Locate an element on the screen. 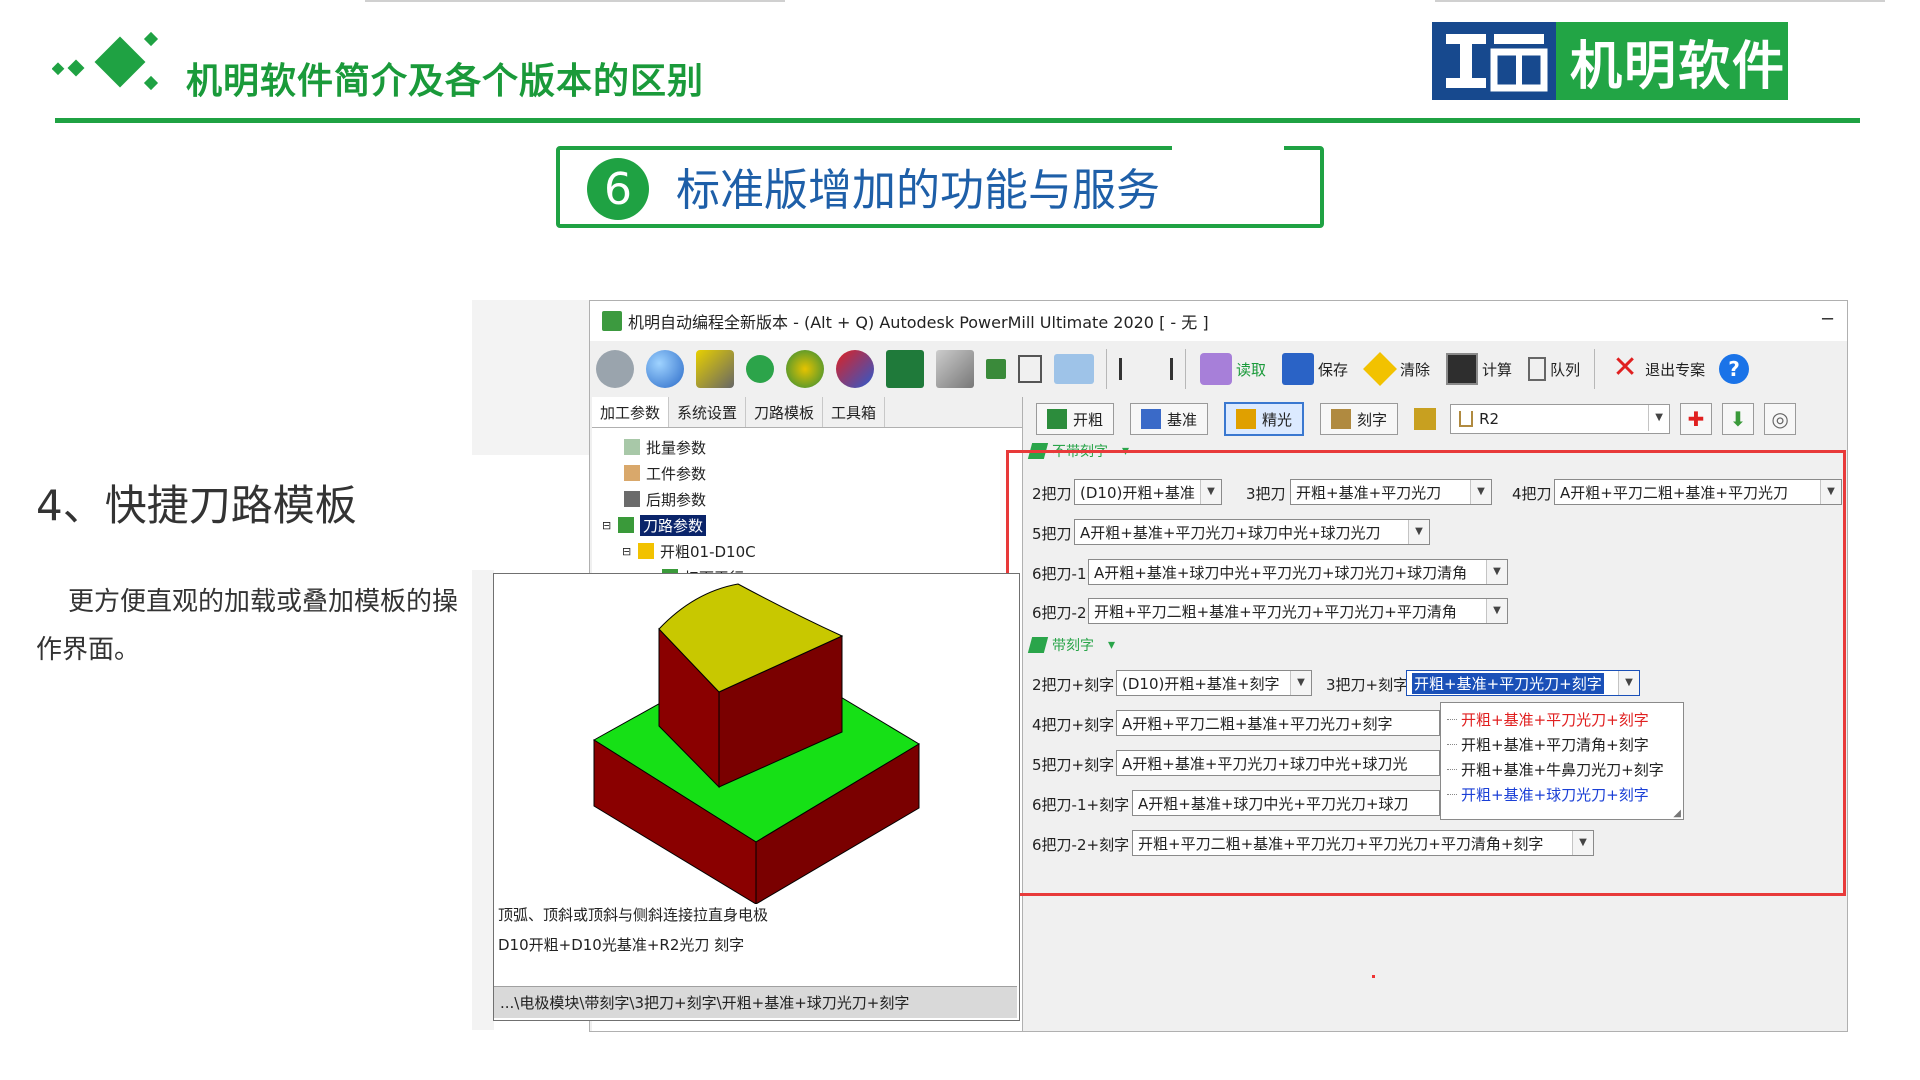  preview-caption: 顶弧、顶斜或顶斜与侧斜连接拉直身电极 D10开粗+D10光基准+R2光刀 刻字 is located at coordinates (633, 930).